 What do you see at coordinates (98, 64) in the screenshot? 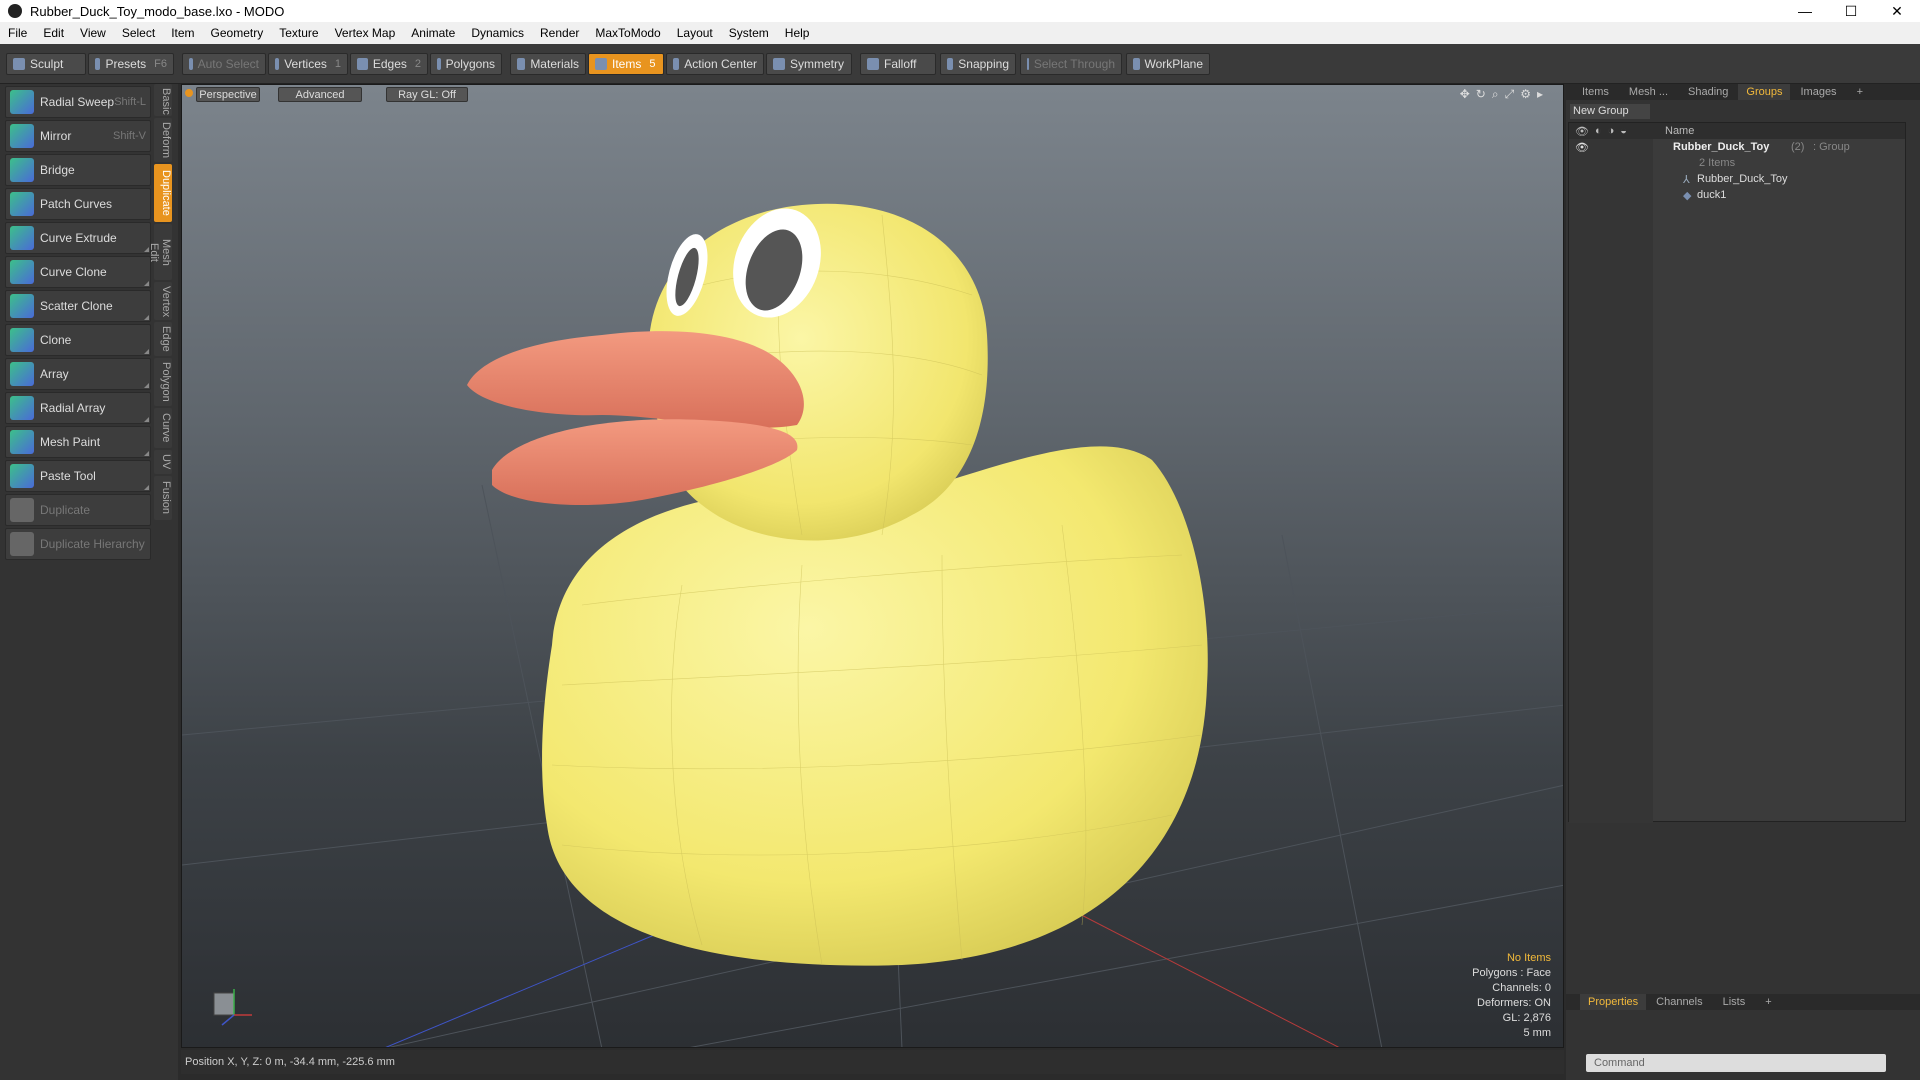
I see `presets-icon` at bounding box center [98, 64].